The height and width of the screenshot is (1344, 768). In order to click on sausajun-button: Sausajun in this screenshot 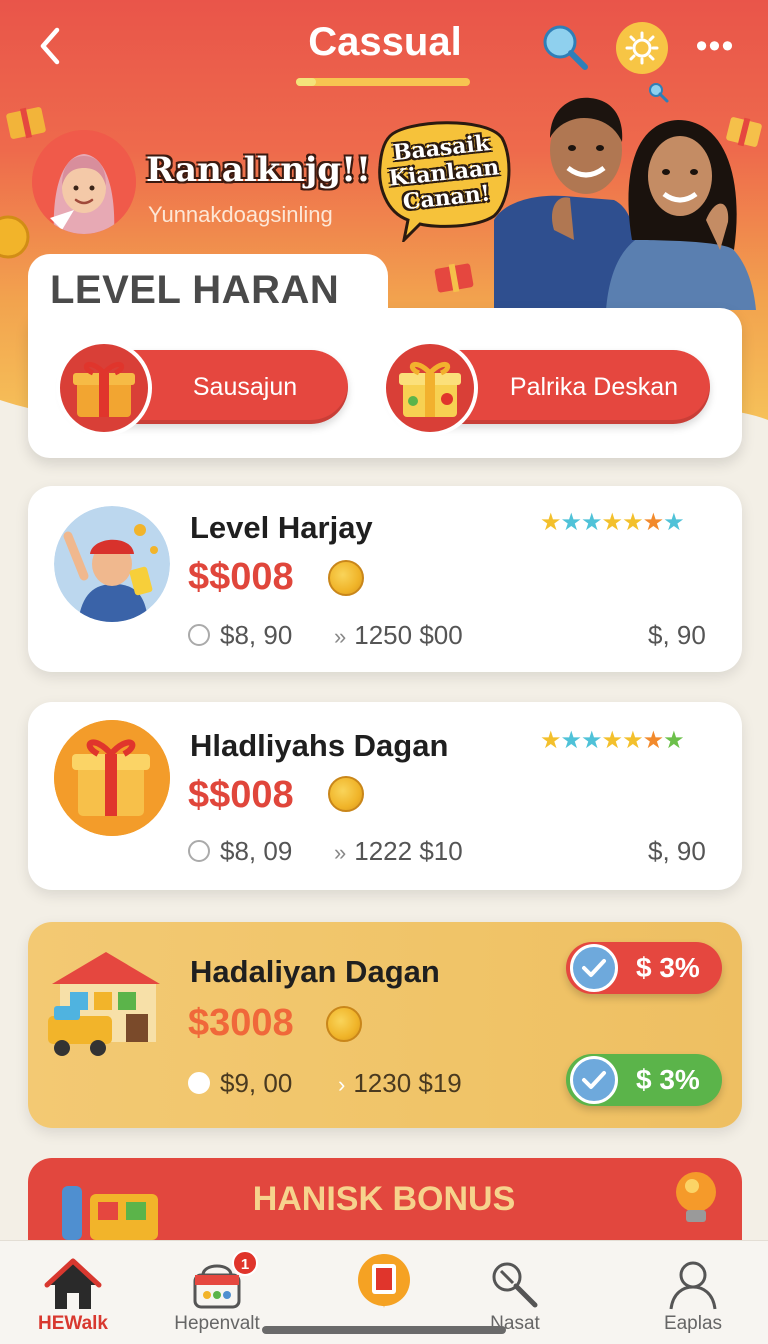, I will do `click(202, 388)`.